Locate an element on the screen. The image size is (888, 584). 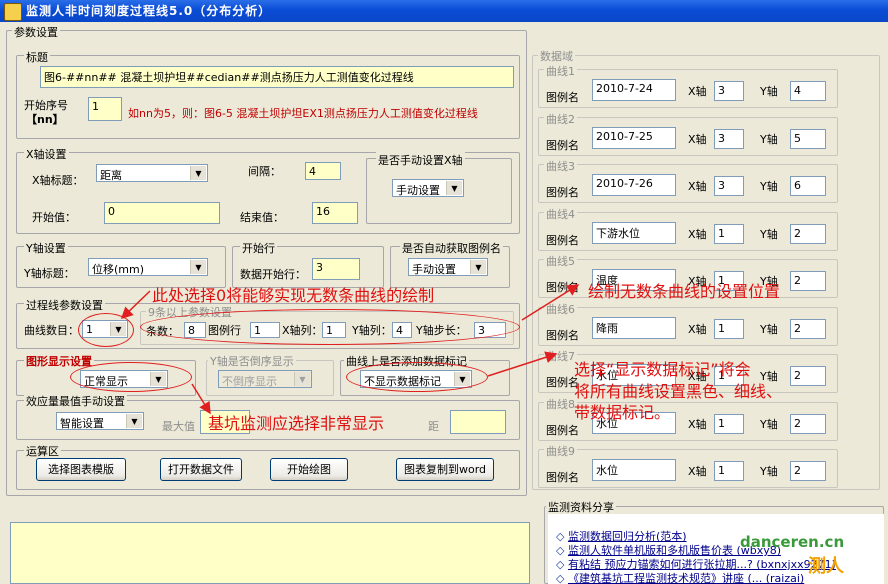
arrow-display is located at coordinates (201, 399).